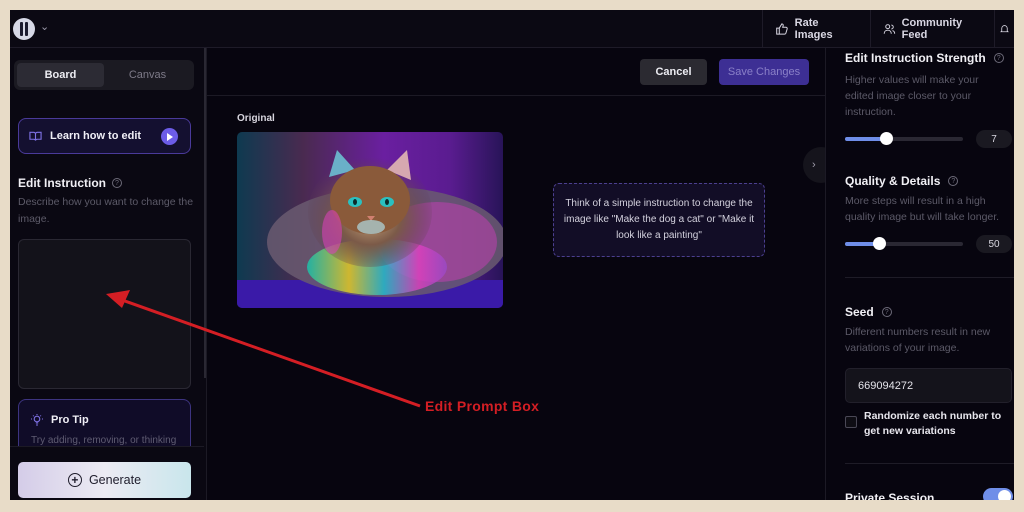  What do you see at coordinates (928, 385) in the screenshot?
I see `seed-input` at bounding box center [928, 385].